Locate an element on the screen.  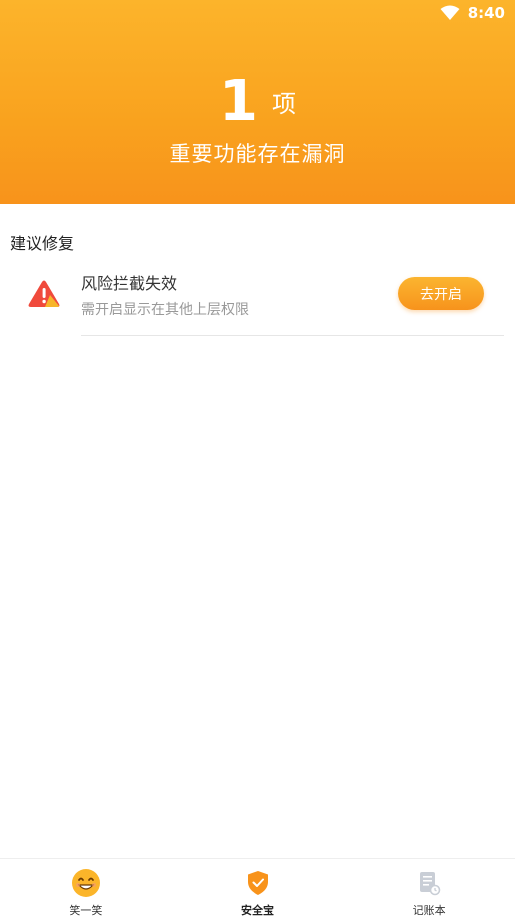
tab-notebook: 记账本 is located at coordinates (429, 889).